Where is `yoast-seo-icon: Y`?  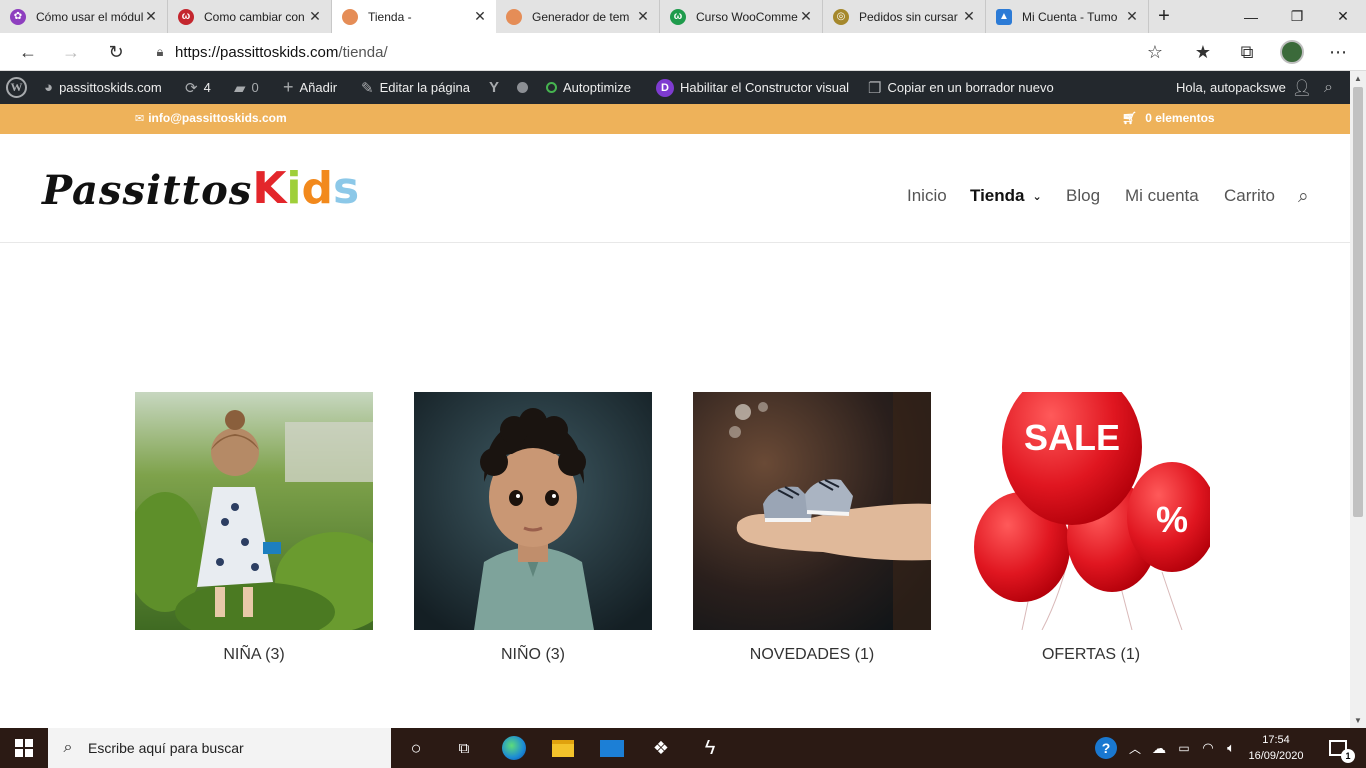
yoast-seo-icon: Y is located at coordinates (494, 87).